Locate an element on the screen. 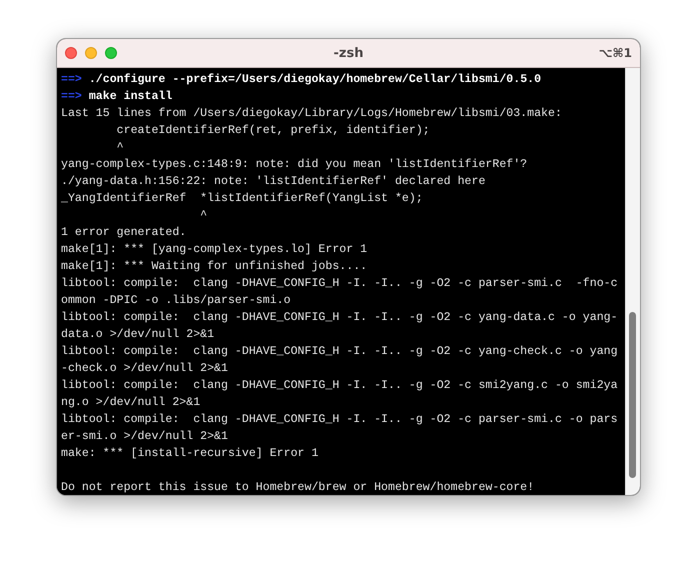  output-line: ./yang-data.h:156:22: note: 'listIdentifierRef' declared here is located at coordinates (273, 181).